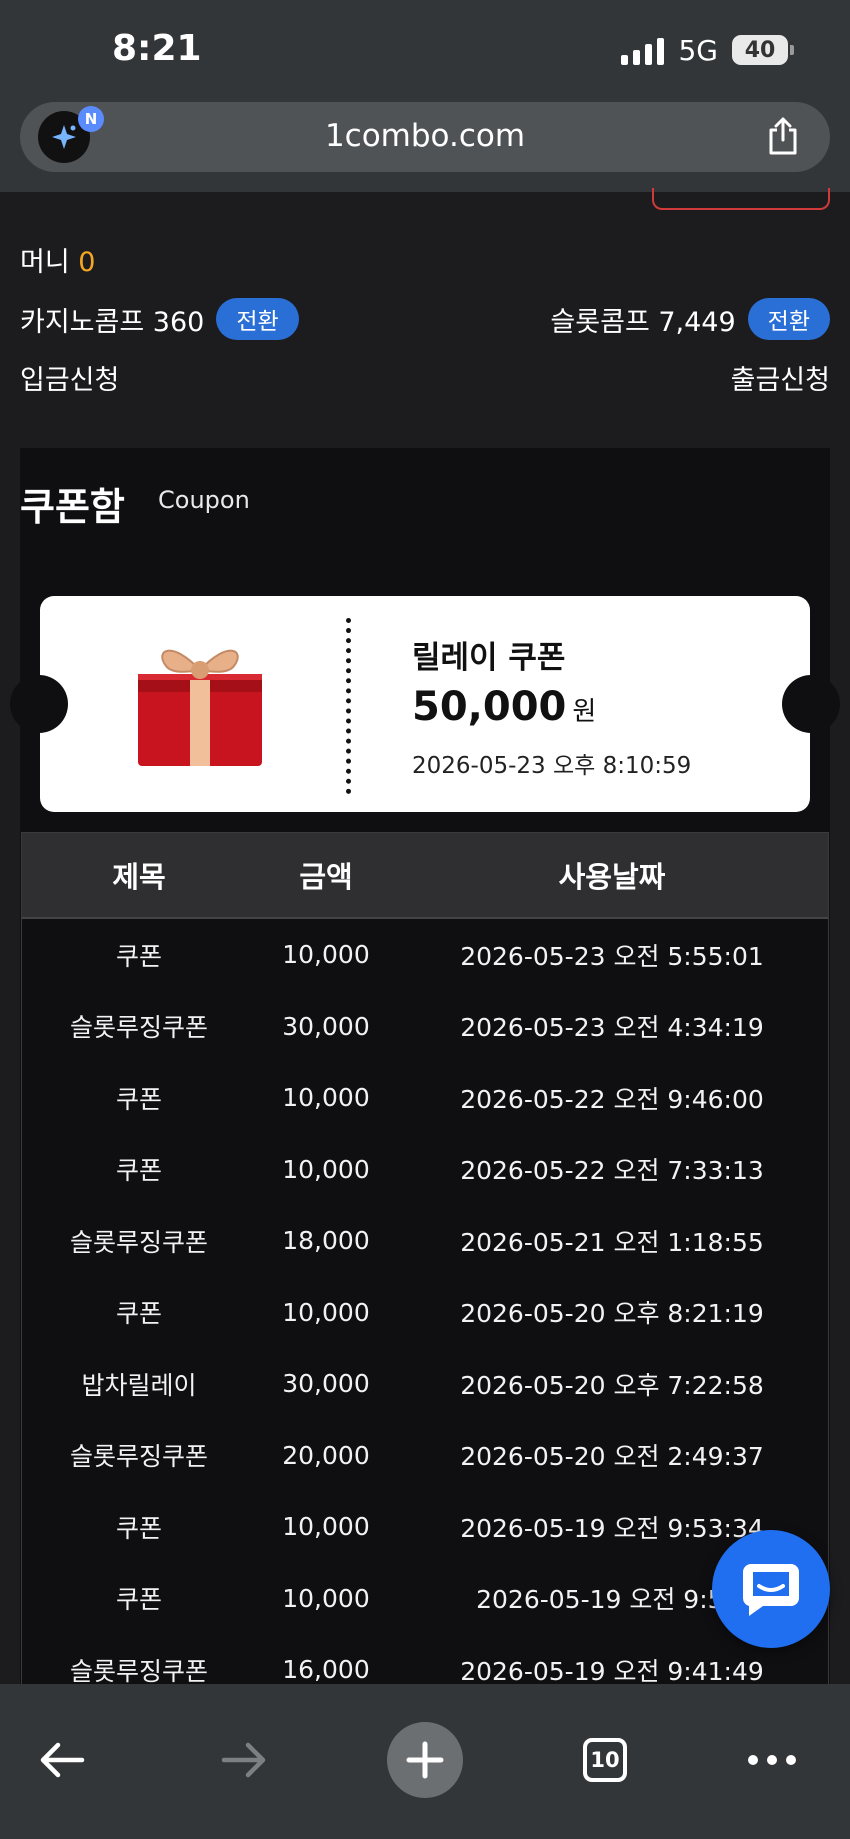 Image resolution: width=850 pixels, height=1839 pixels. I want to click on table-row: 쿠폰 10,000 2026-05-20 오후 8:21:19, so click(425, 1313).